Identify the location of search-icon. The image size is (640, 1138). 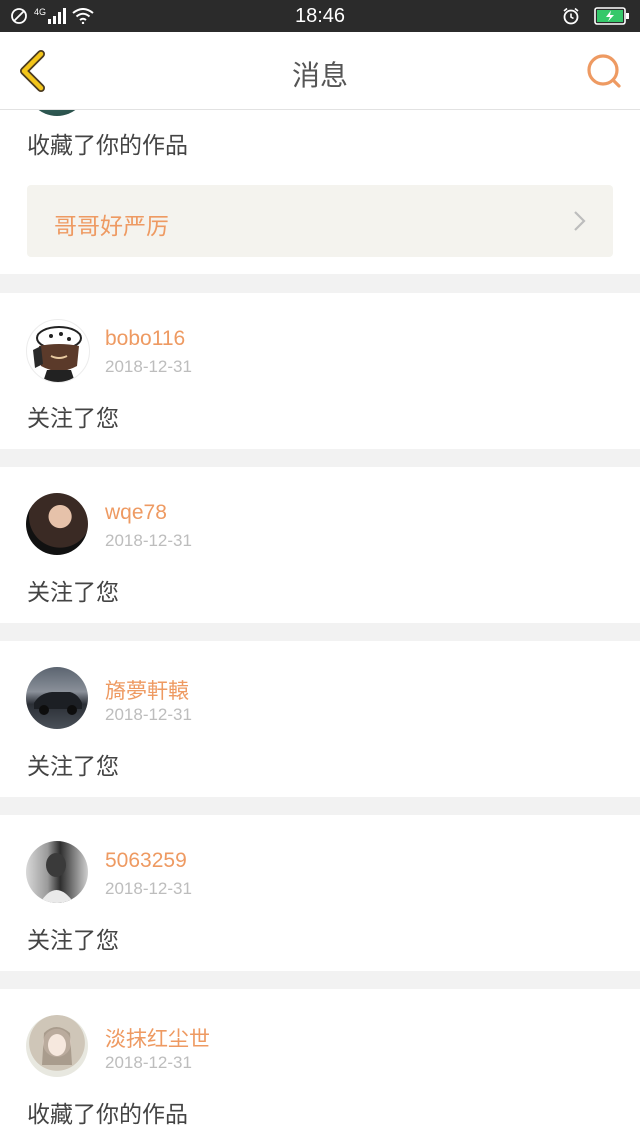
(604, 71).